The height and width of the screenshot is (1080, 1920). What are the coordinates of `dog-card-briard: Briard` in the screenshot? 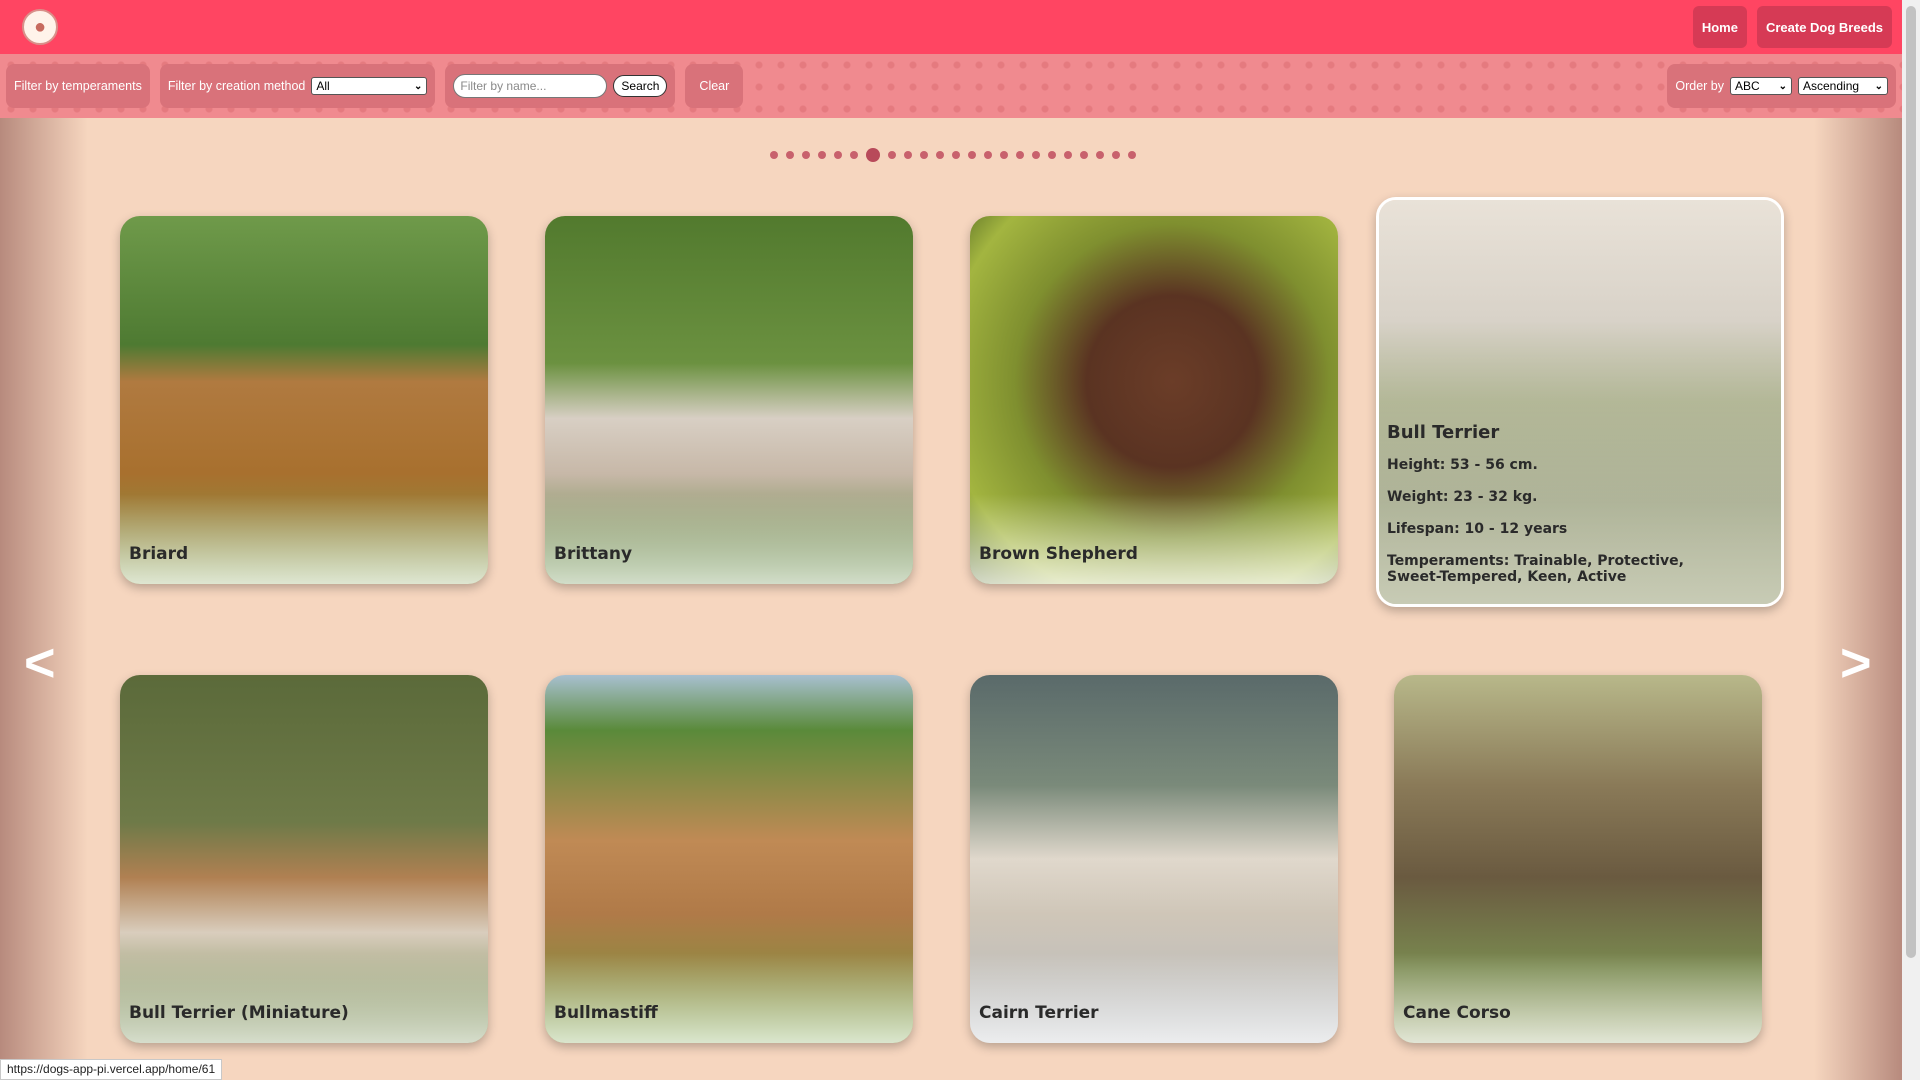 It's located at (304, 400).